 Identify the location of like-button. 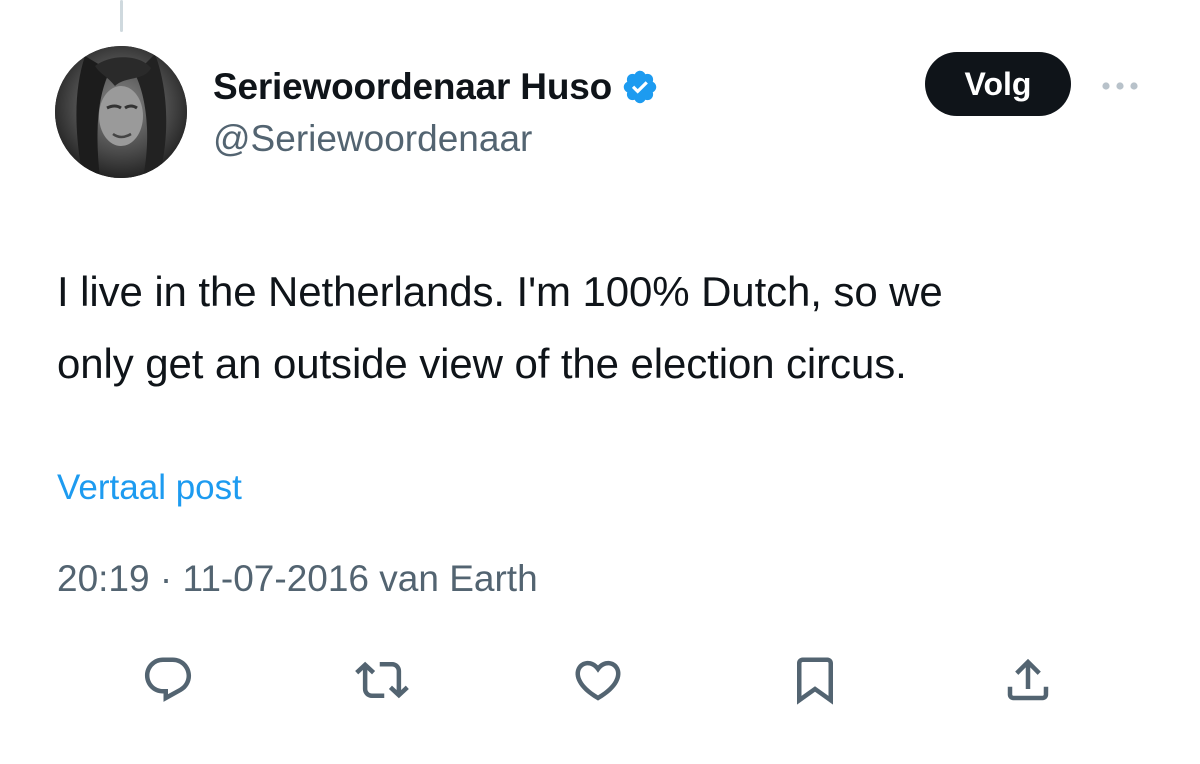
(598, 680).